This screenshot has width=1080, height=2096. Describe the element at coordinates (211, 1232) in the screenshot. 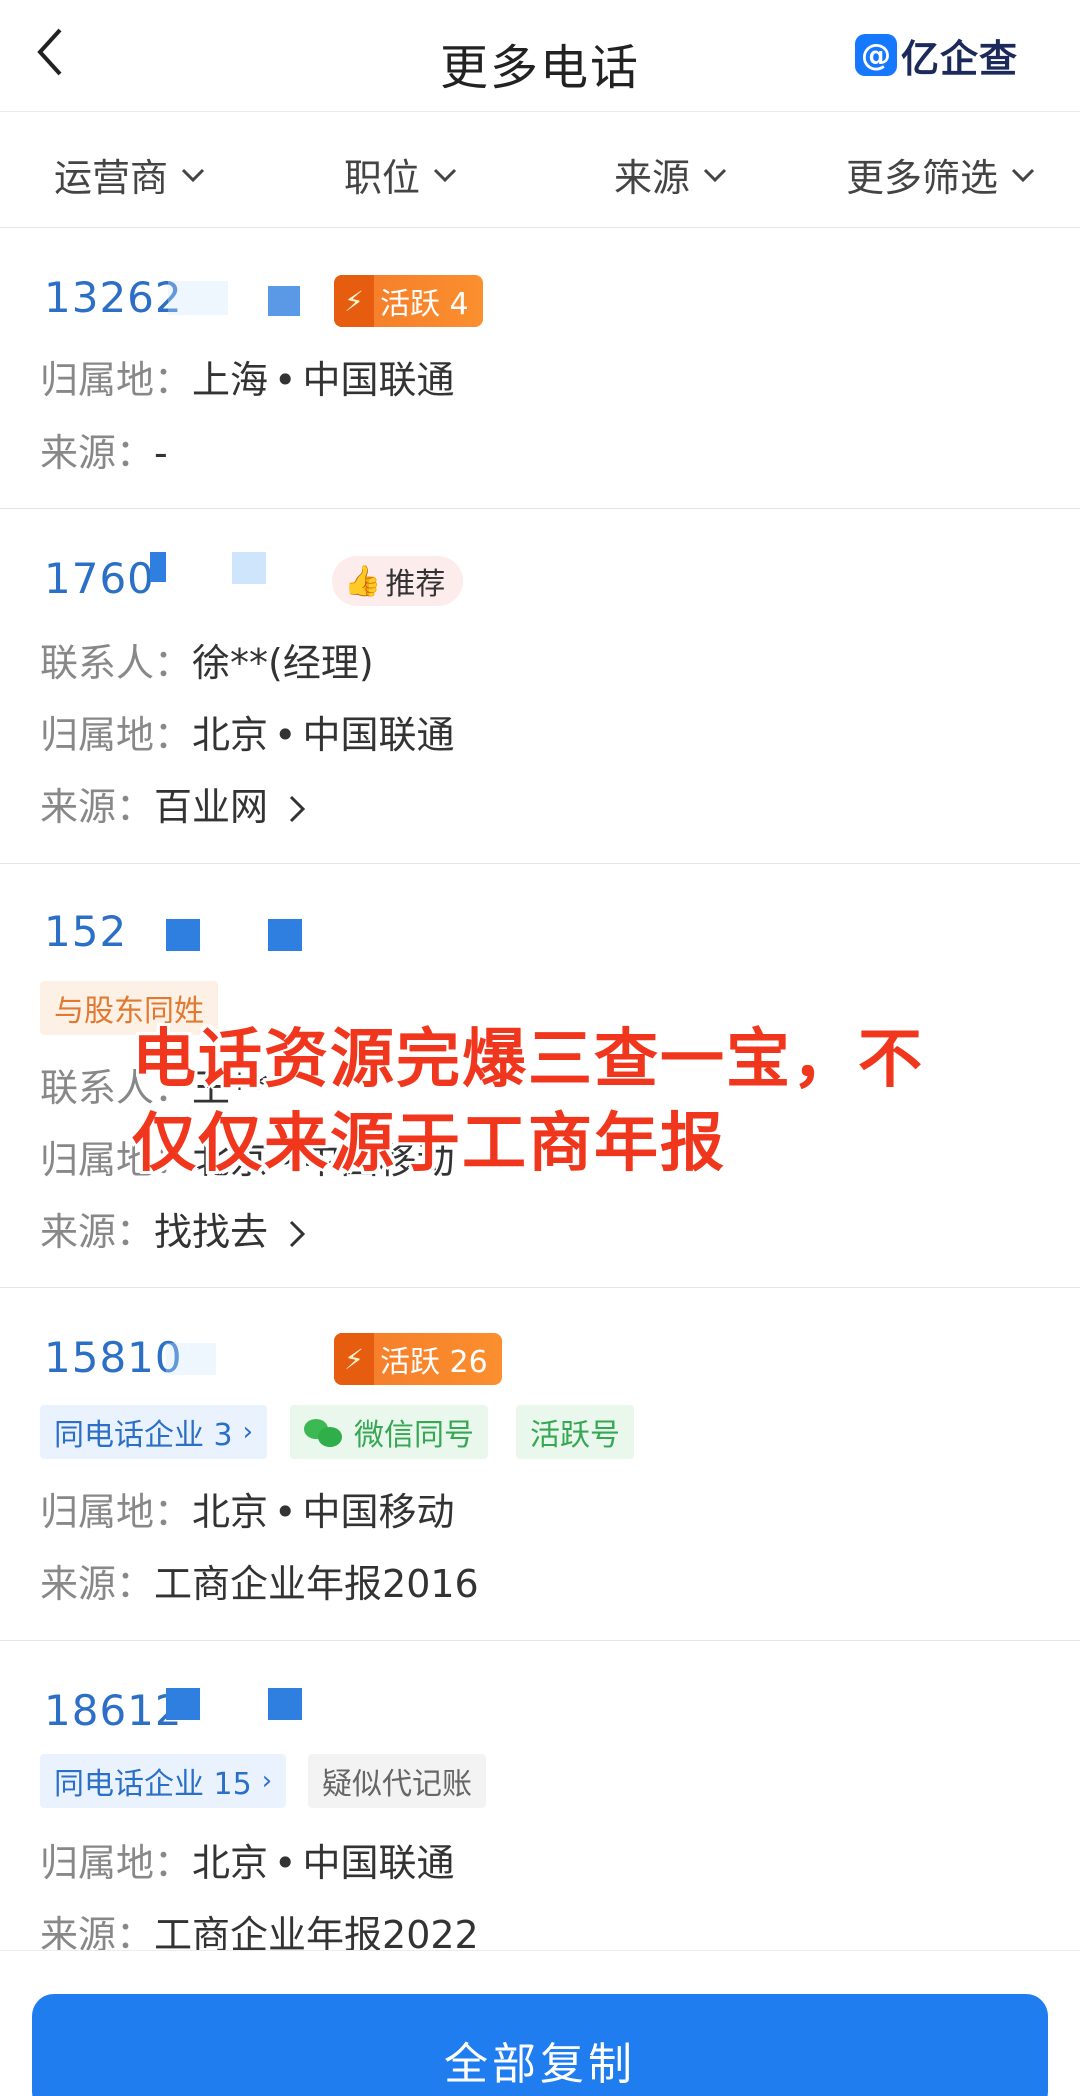

I see `source-value: 找找去` at that location.